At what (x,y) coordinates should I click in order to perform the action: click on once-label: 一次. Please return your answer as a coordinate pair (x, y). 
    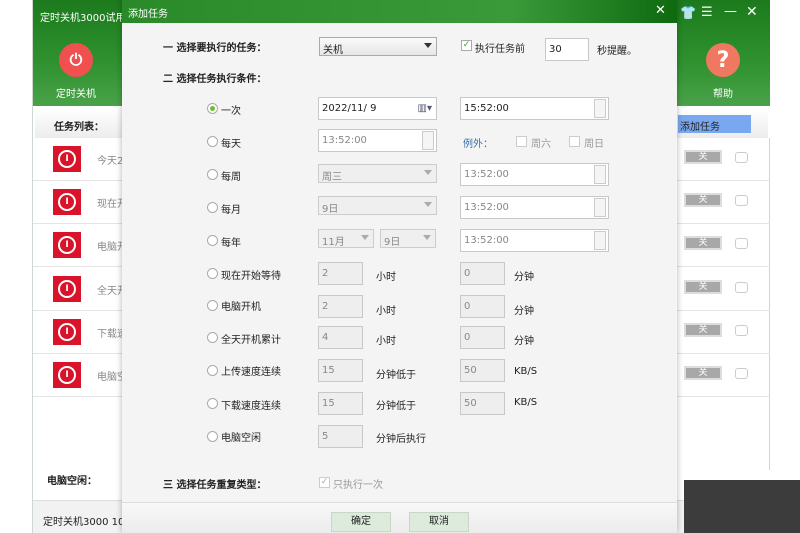
    Looking at the image, I should click on (231, 111).